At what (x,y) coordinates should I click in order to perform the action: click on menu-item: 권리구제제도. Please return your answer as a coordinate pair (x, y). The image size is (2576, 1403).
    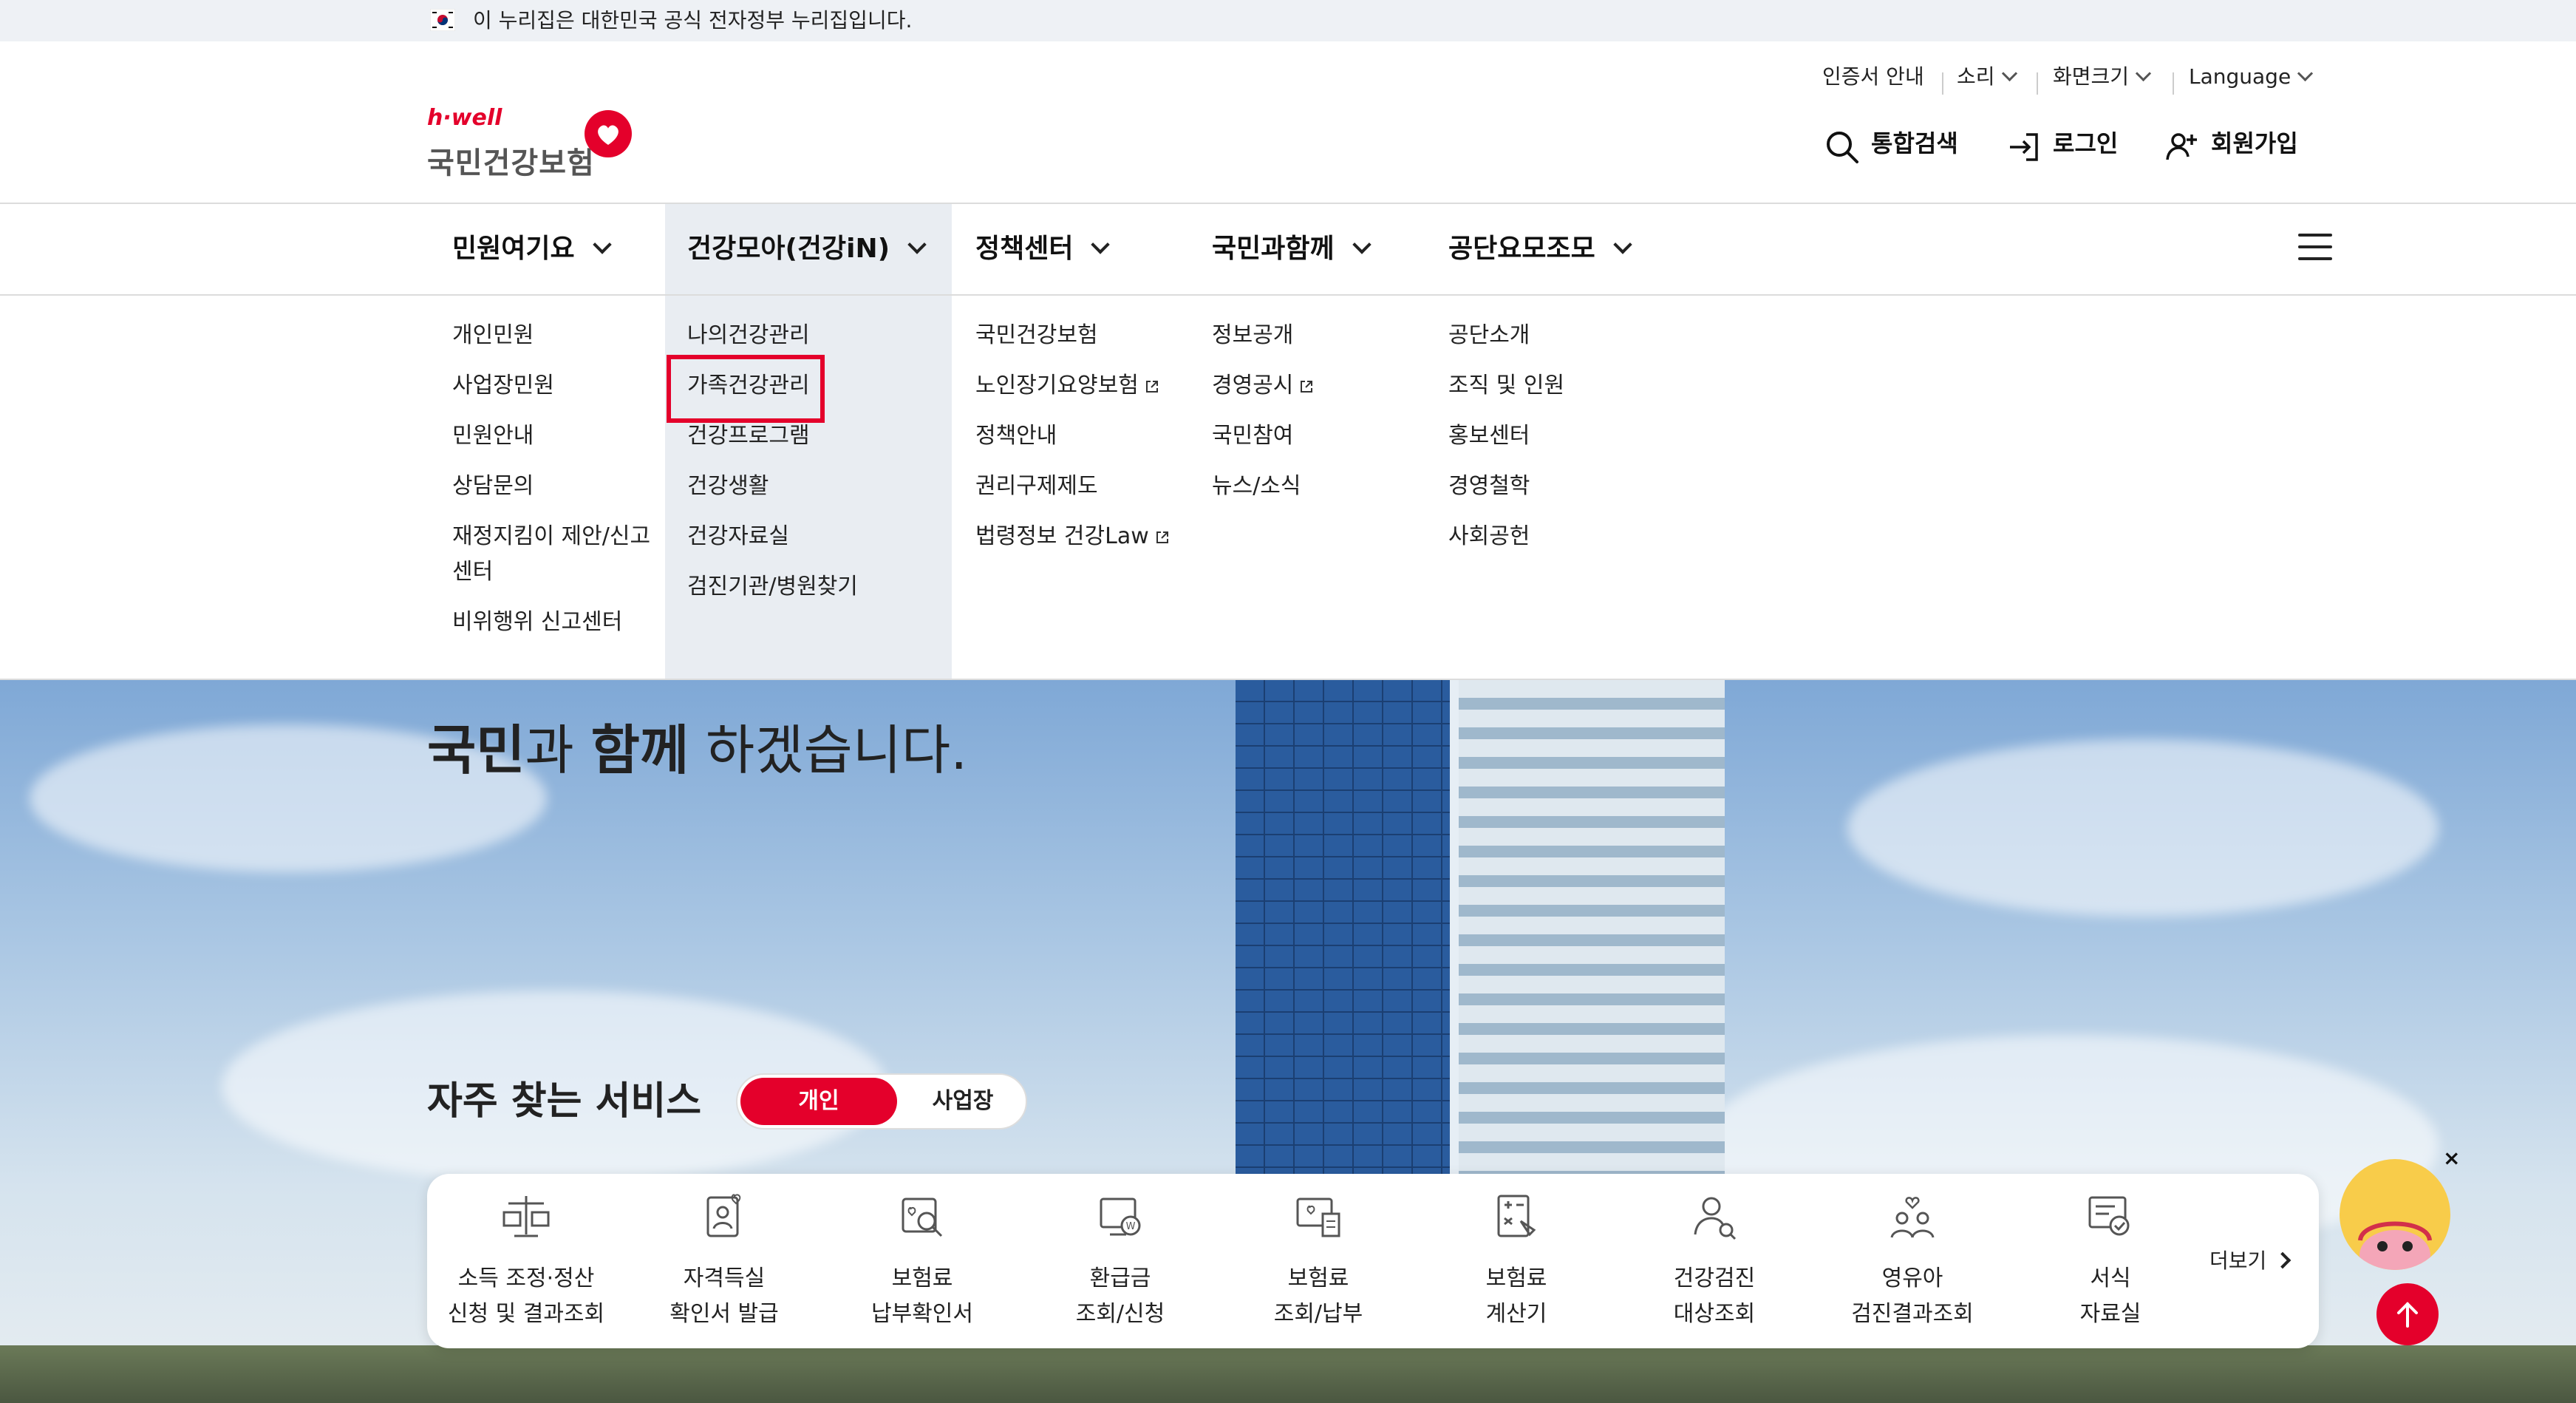
    Looking at the image, I should click on (1081, 486).